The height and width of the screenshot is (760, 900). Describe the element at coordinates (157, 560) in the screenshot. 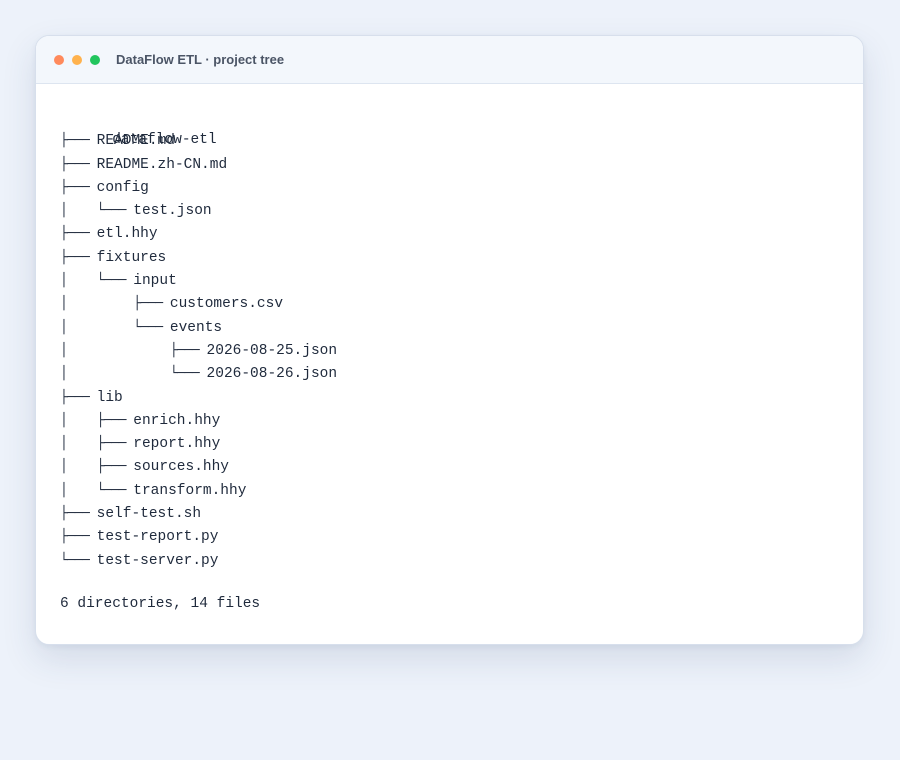

I see `tree-entry-name: test-server.py` at that location.